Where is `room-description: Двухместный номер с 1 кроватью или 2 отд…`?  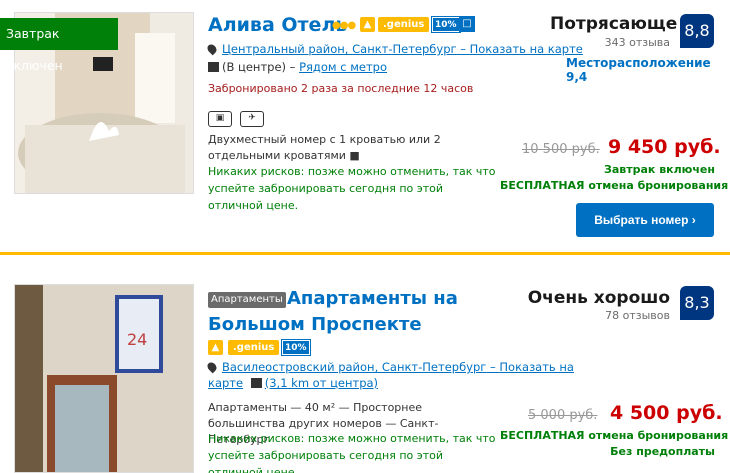 room-description: Двухместный номер с 1 кроватью или 2 отд… is located at coordinates (353, 148).